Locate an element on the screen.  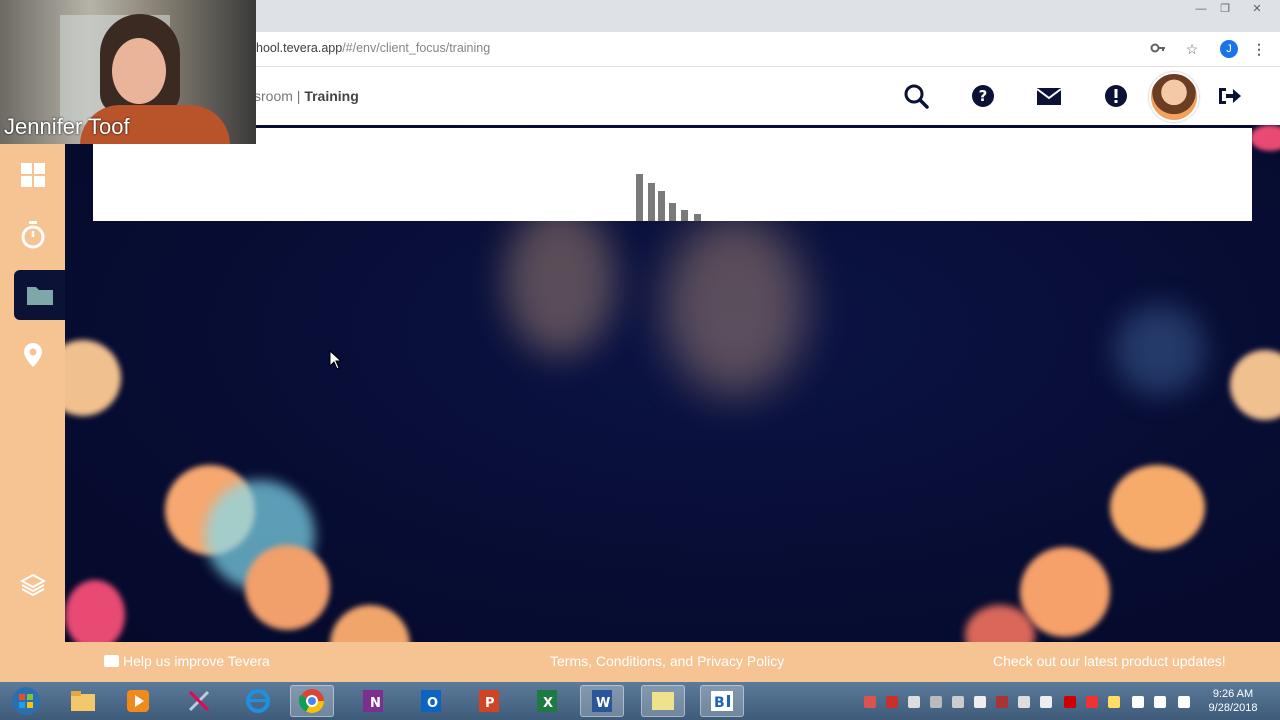
loading-panel is located at coordinates (672, 174).